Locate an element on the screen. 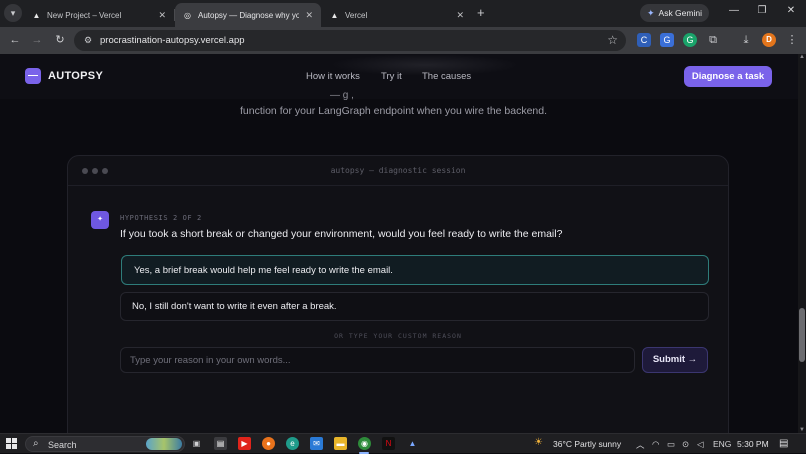 The image size is (806, 454). diagnose-task-button: Diagnose a task is located at coordinates (728, 76).